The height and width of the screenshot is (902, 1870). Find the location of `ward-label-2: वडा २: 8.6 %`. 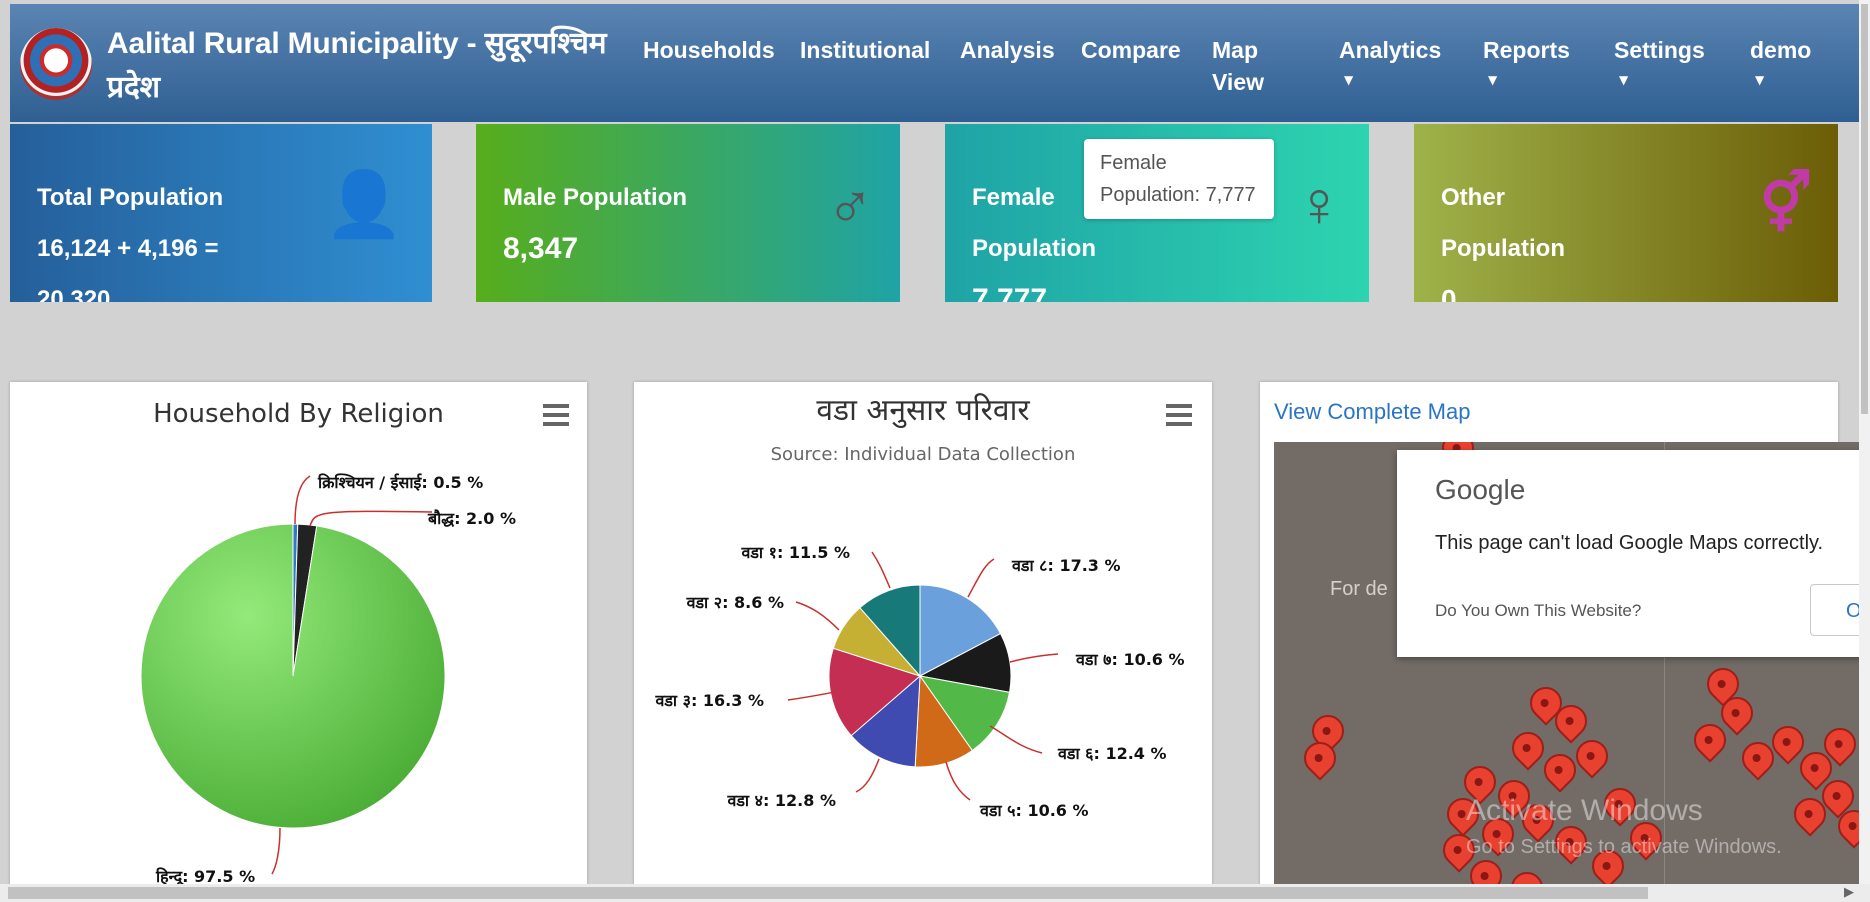

ward-label-2: वडा २: 8.6 % is located at coordinates (735, 602).